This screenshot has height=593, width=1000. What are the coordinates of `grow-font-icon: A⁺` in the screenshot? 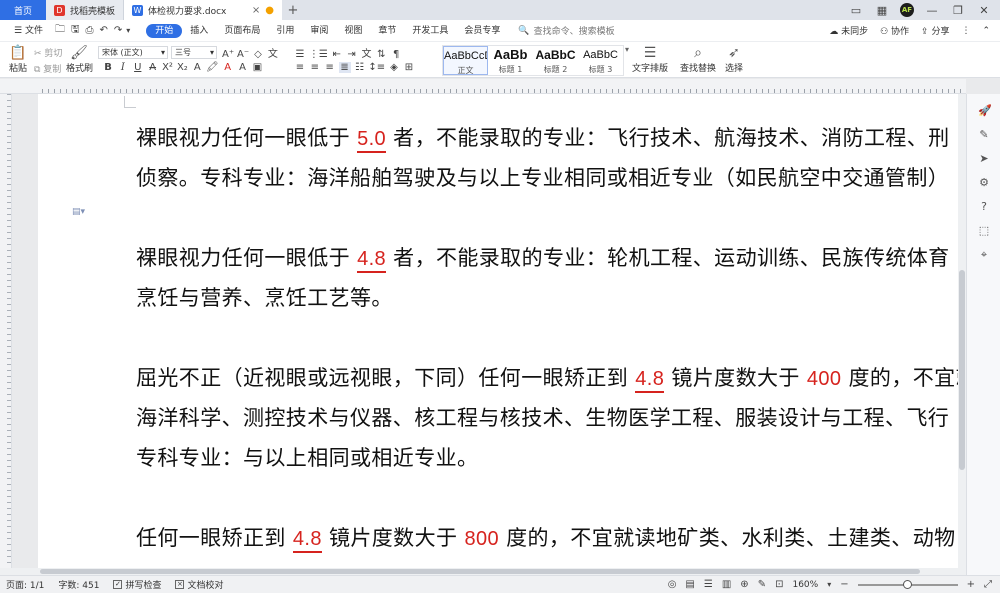 It's located at (228, 54).